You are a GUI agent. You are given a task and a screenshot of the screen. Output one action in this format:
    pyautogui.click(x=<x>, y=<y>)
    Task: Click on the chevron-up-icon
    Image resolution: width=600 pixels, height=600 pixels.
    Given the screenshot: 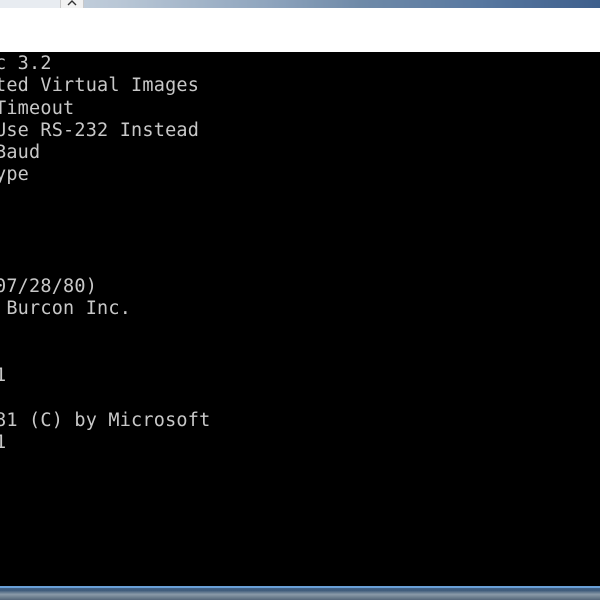 What is the action you would take?
    pyautogui.click(x=72, y=3)
    